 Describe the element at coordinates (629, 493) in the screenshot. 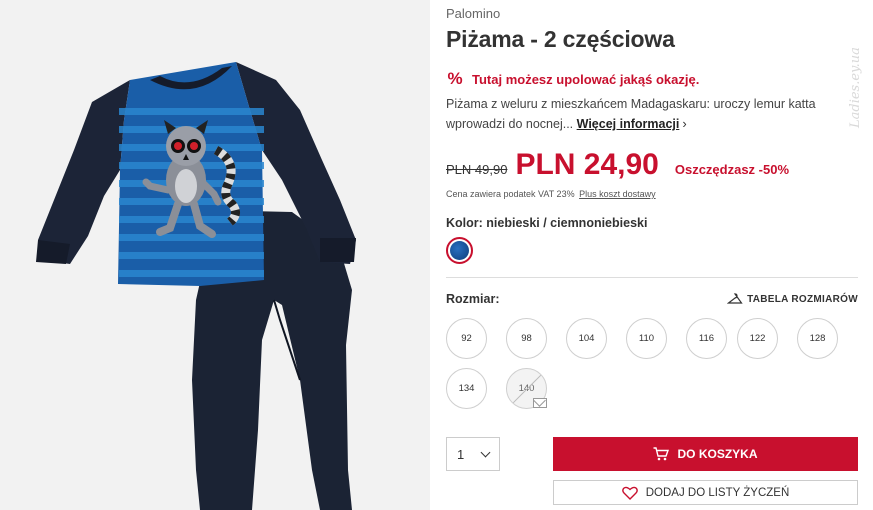

I see `heart-icon` at that location.